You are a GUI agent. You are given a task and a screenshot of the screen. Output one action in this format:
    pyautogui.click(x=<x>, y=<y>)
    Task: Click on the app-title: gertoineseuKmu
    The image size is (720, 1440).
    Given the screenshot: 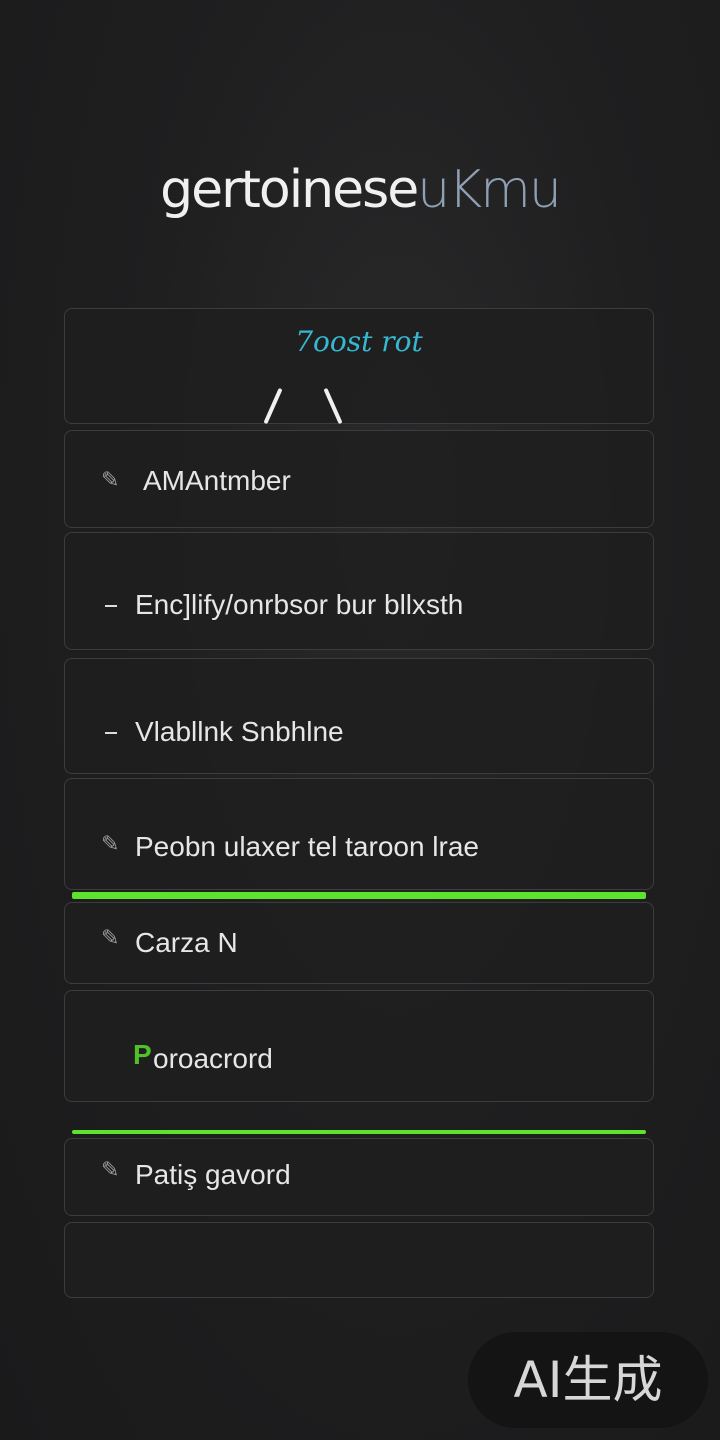 What is the action you would take?
    pyautogui.click(x=360, y=190)
    